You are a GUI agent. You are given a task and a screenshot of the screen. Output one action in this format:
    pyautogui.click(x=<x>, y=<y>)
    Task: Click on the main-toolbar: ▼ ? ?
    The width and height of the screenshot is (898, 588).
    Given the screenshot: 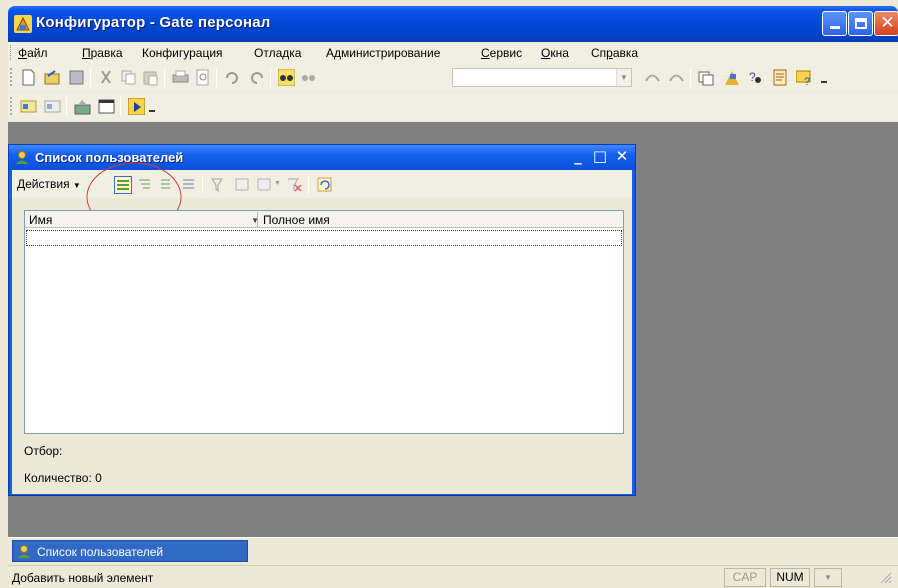 What is the action you would take?
    pyautogui.click(x=453, y=77)
    